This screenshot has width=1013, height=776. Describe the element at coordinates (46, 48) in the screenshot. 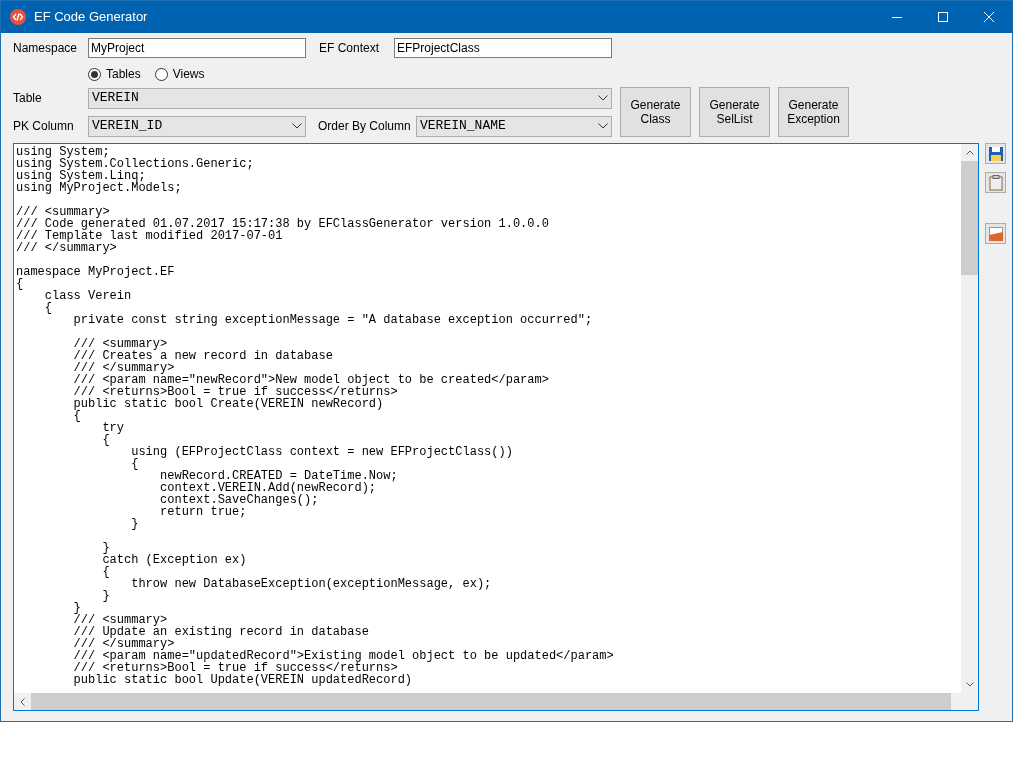

I see `field-label: Namespace` at that location.